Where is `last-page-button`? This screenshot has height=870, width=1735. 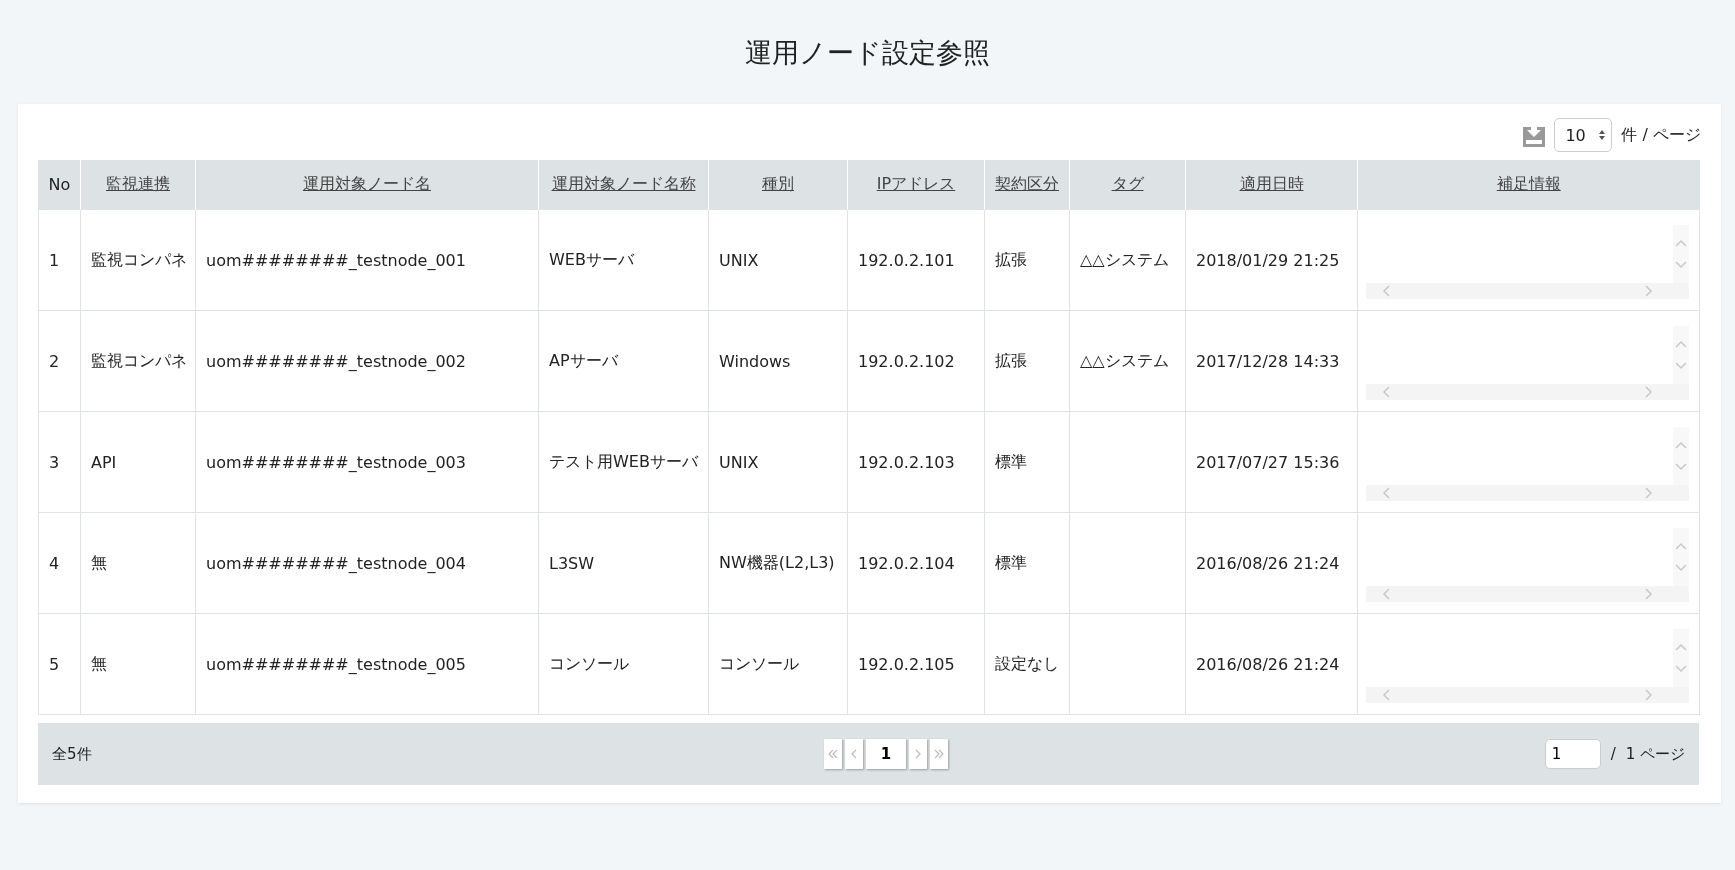
last-page-button is located at coordinates (939, 754).